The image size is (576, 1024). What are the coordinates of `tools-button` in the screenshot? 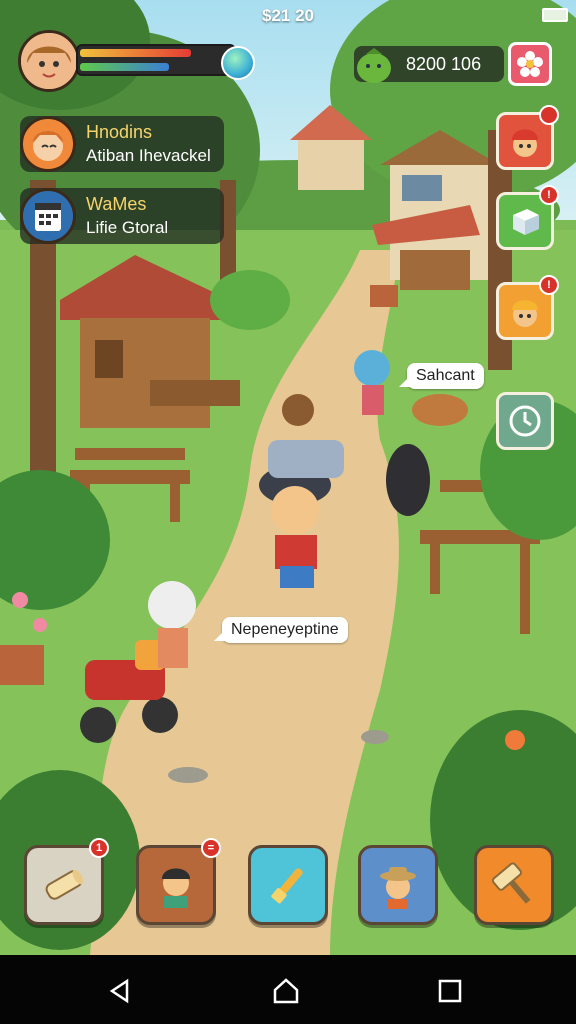 It's located at (288, 885).